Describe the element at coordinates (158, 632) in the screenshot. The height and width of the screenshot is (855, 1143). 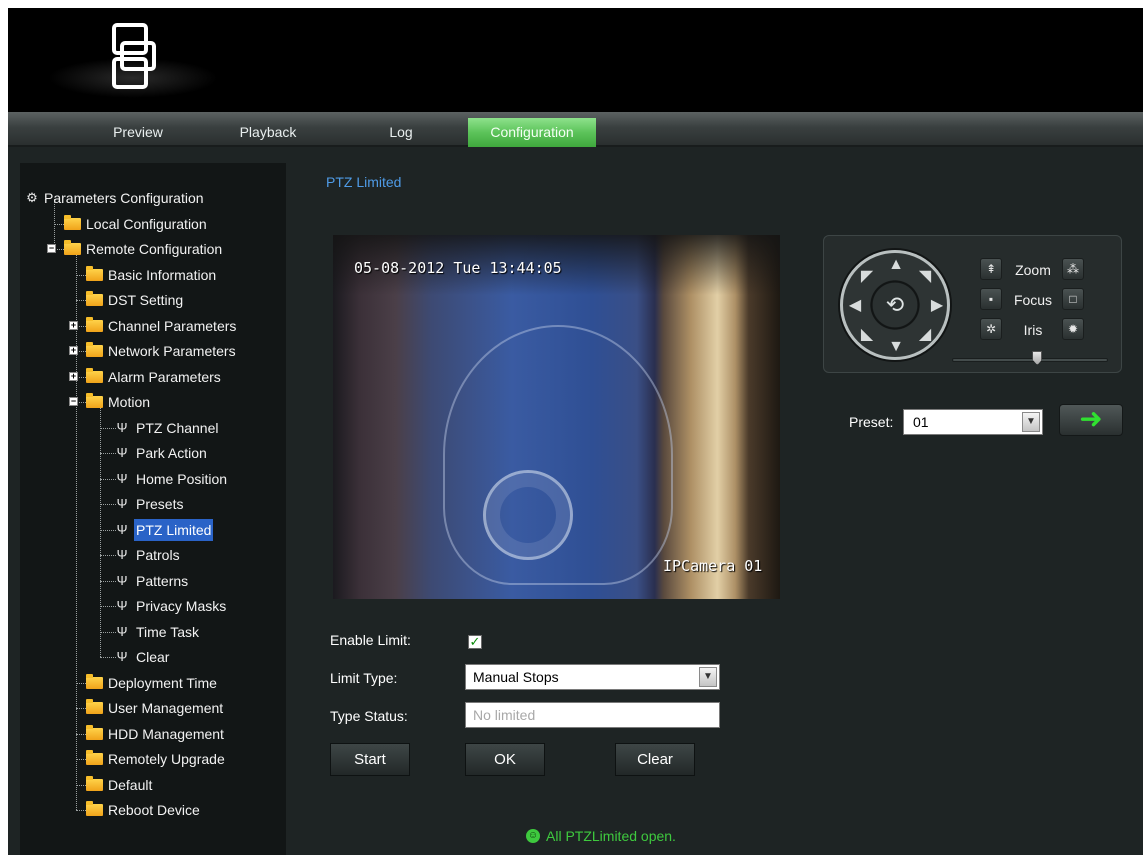
I see `tree-item-time-task: Ψ Time Task` at that location.